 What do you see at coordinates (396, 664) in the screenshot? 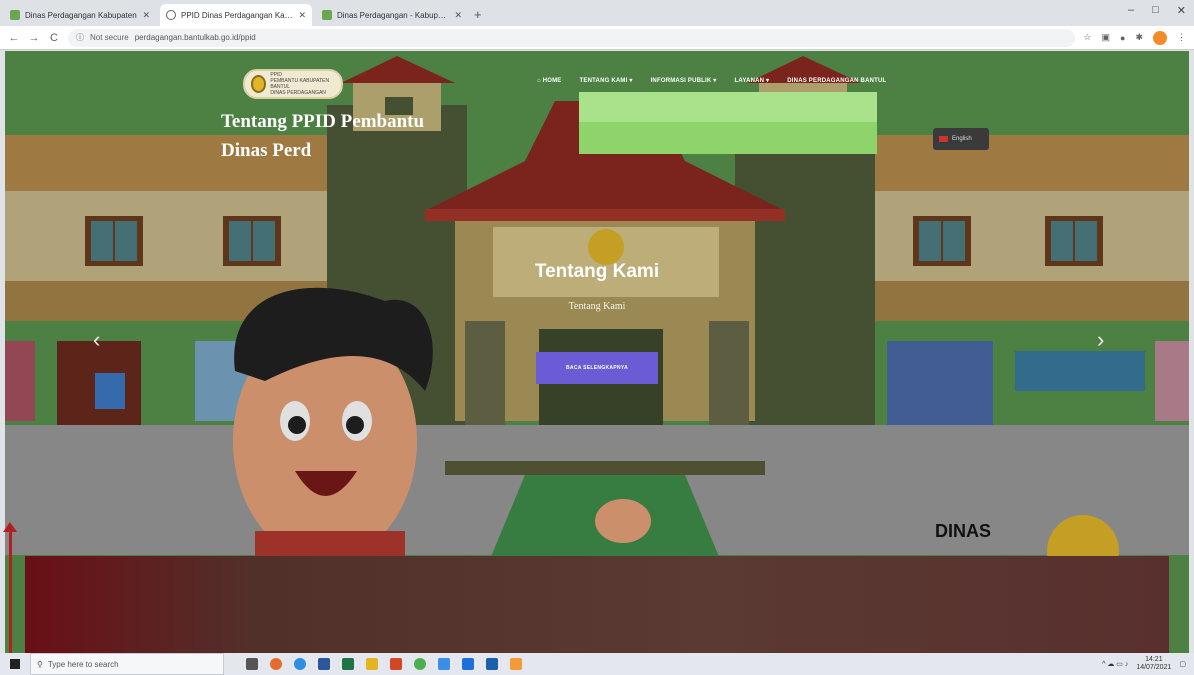
I see `powerpoint-icon` at bounding box center [396, 664].